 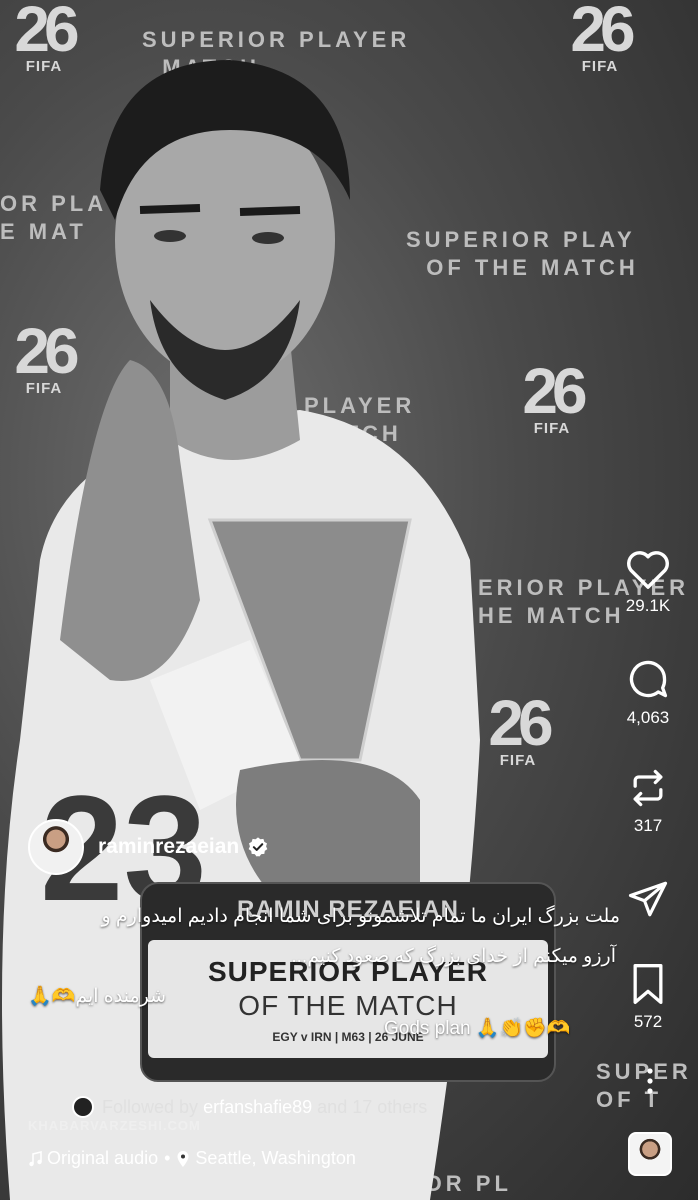 I want to click on repost-button: 317, so click(x=648, y=801).